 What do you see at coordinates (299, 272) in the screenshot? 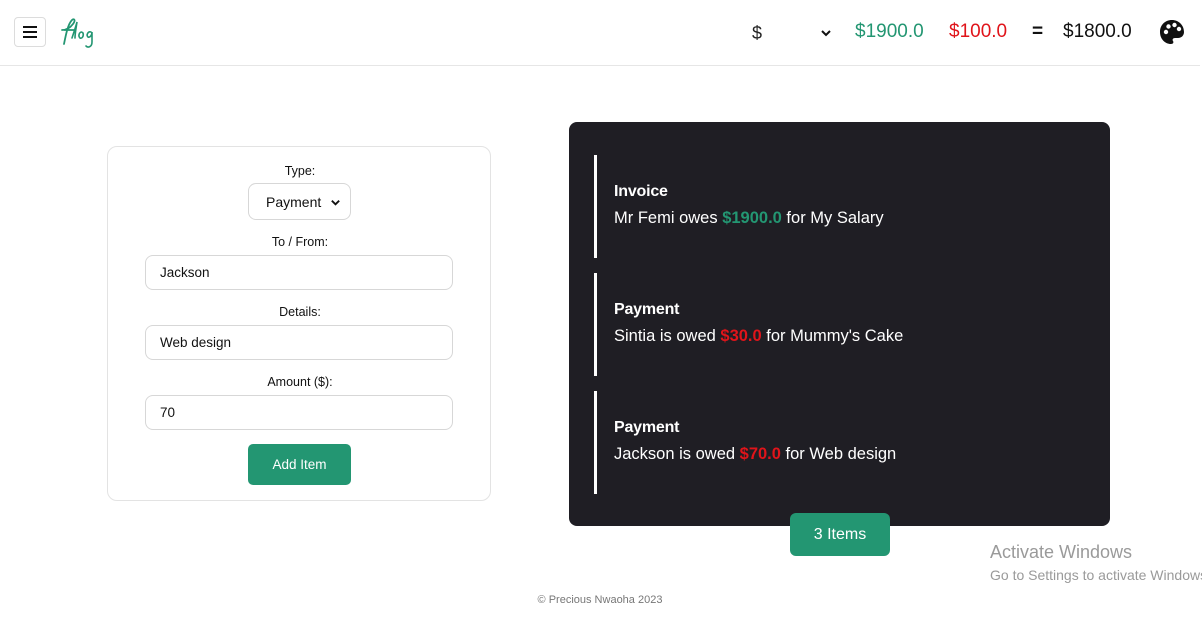
I see `to-from-input: Jackson` at bounding box center [299, 272].